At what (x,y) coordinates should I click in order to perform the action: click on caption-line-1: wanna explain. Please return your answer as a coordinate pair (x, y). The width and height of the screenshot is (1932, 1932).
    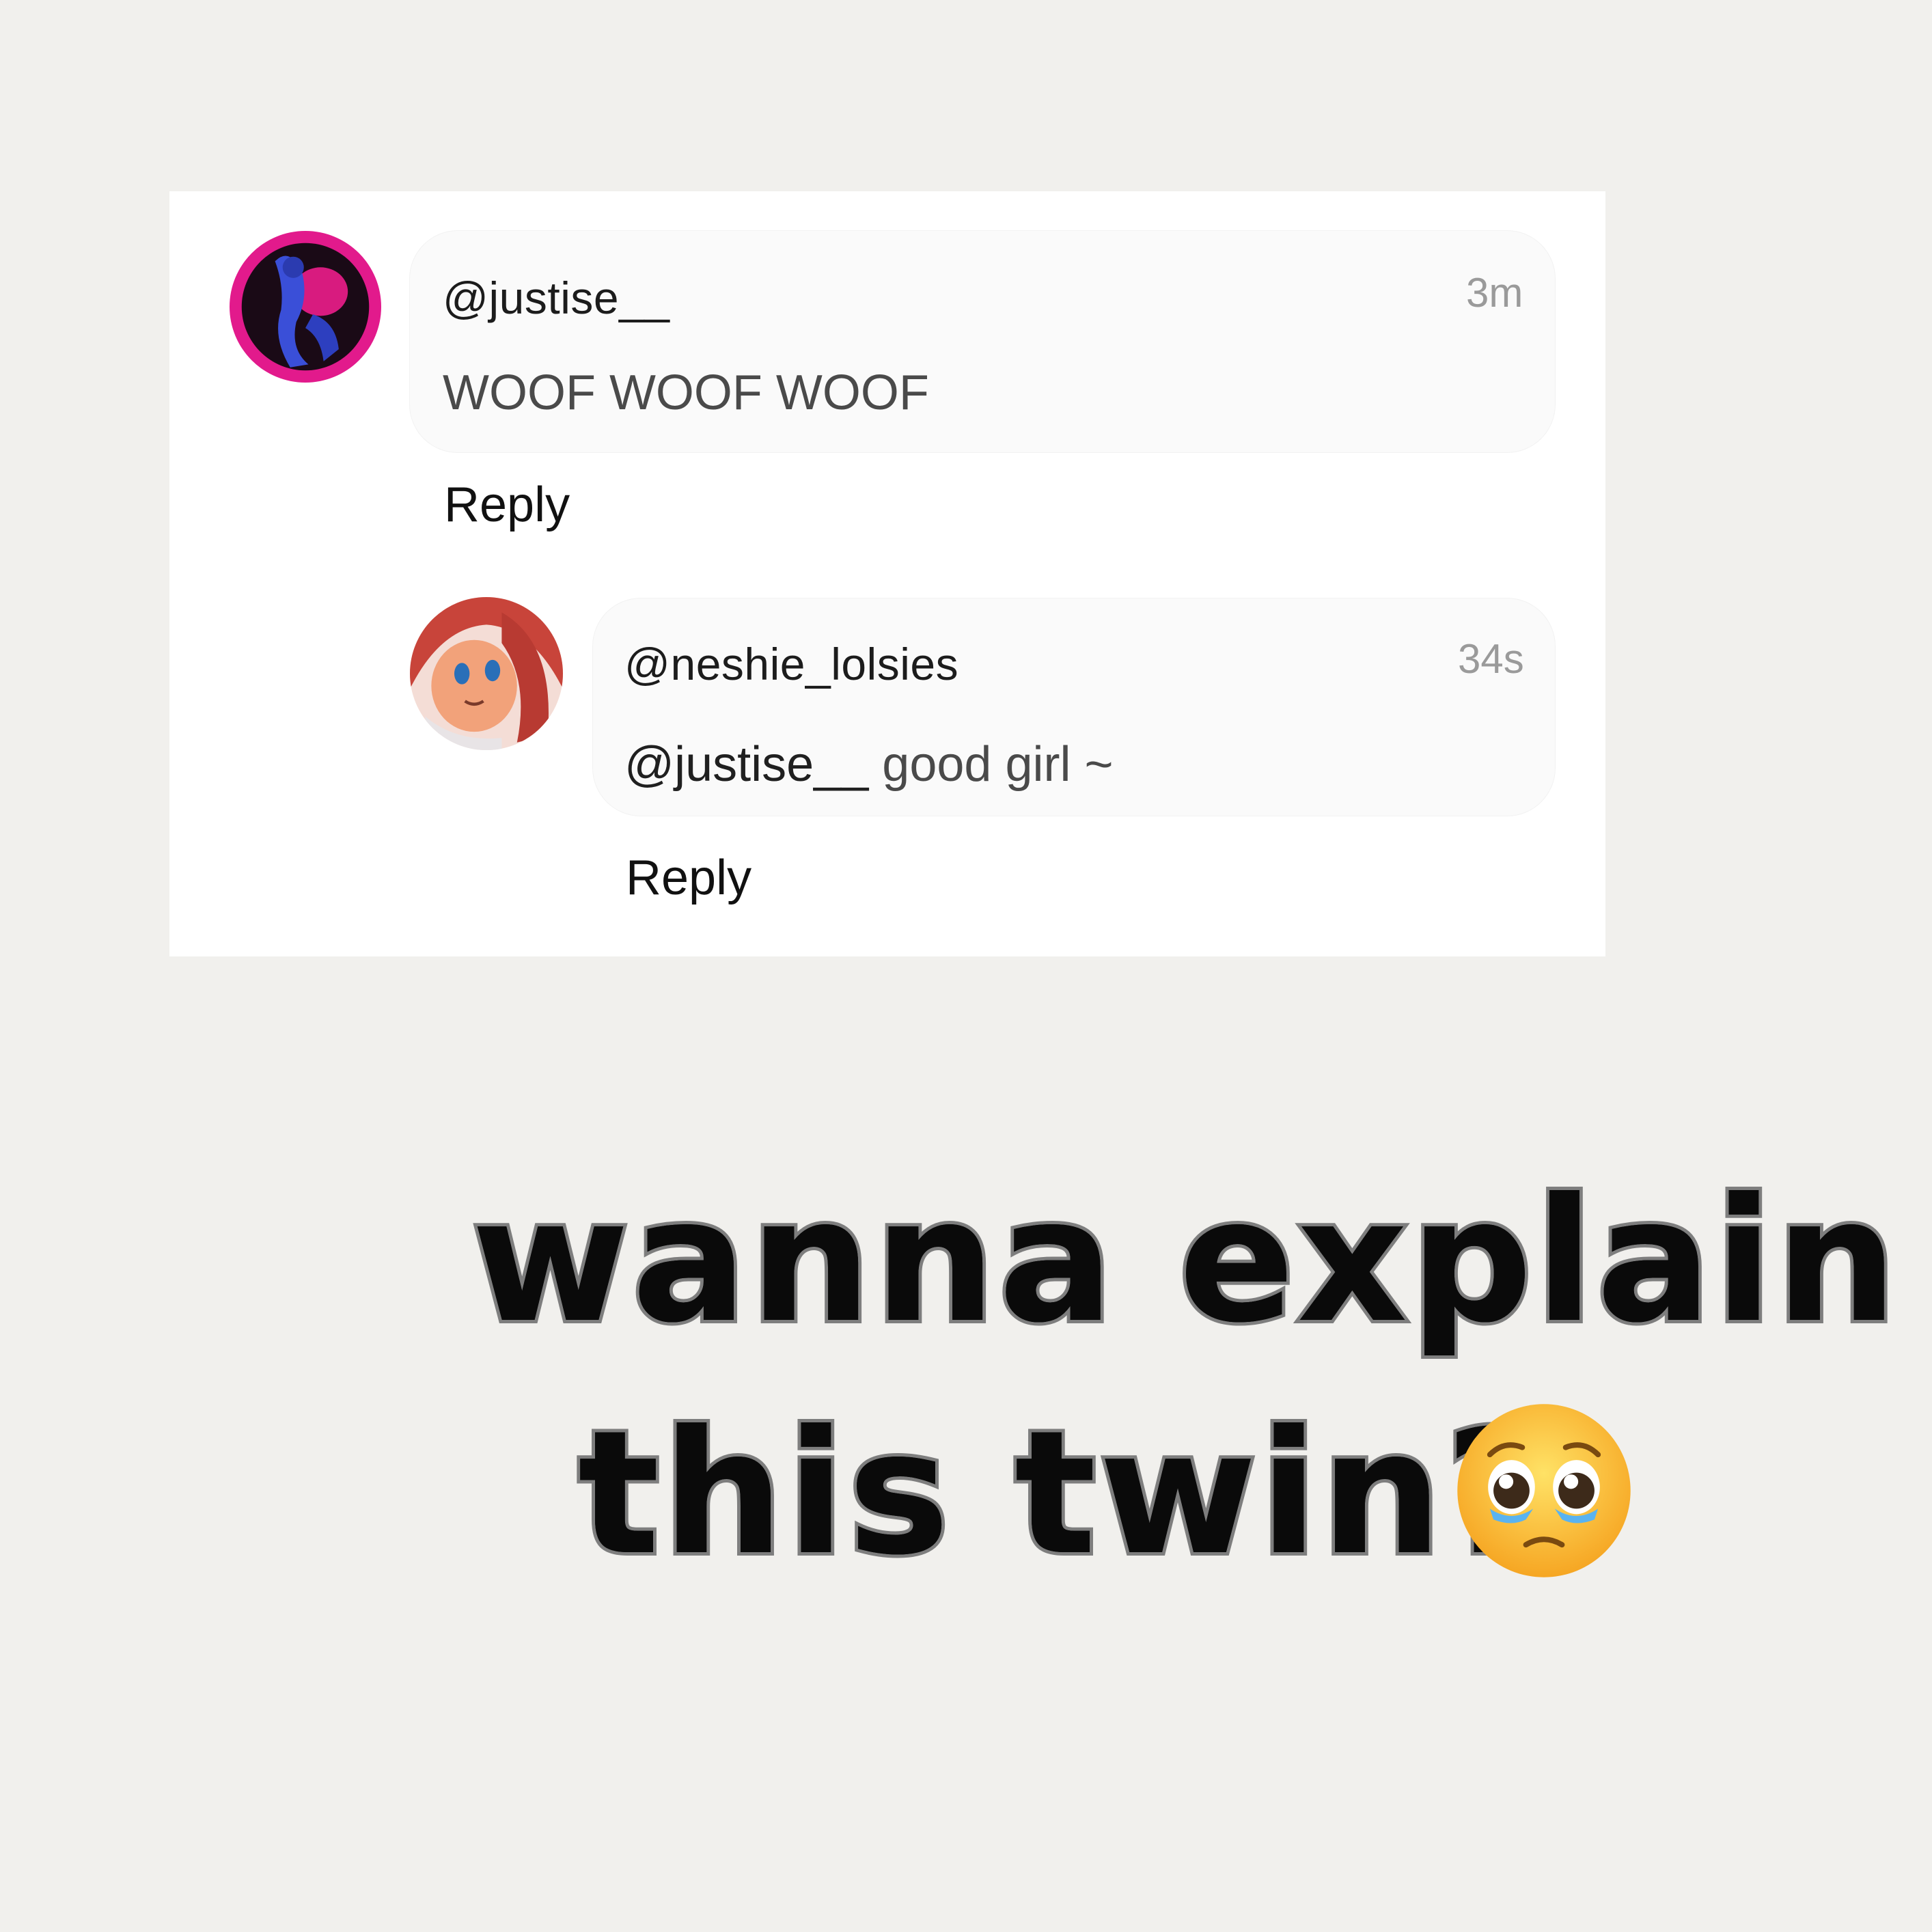
    Looking at the image, I should click on (1185, 1261).